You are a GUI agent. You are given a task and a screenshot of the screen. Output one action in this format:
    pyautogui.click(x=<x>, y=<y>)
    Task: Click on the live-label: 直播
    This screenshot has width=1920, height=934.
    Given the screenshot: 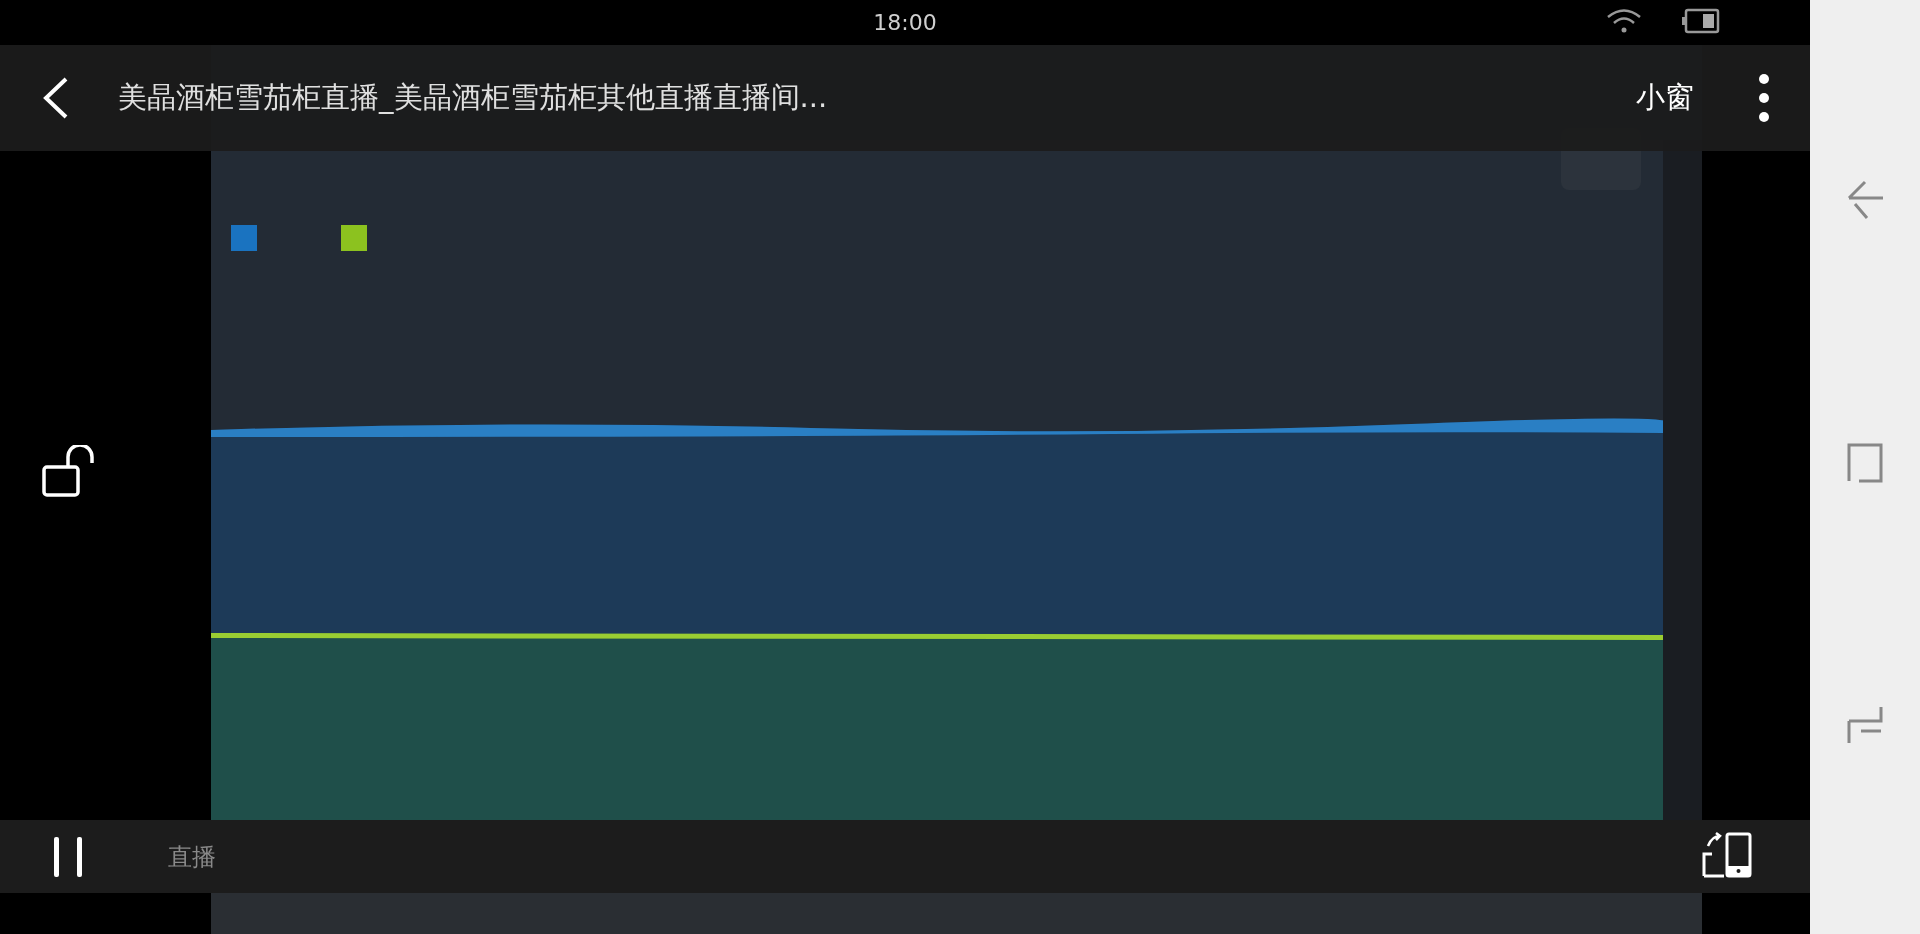 What is the action you would take?
    pyautogui.click(x=192, y=857)
    